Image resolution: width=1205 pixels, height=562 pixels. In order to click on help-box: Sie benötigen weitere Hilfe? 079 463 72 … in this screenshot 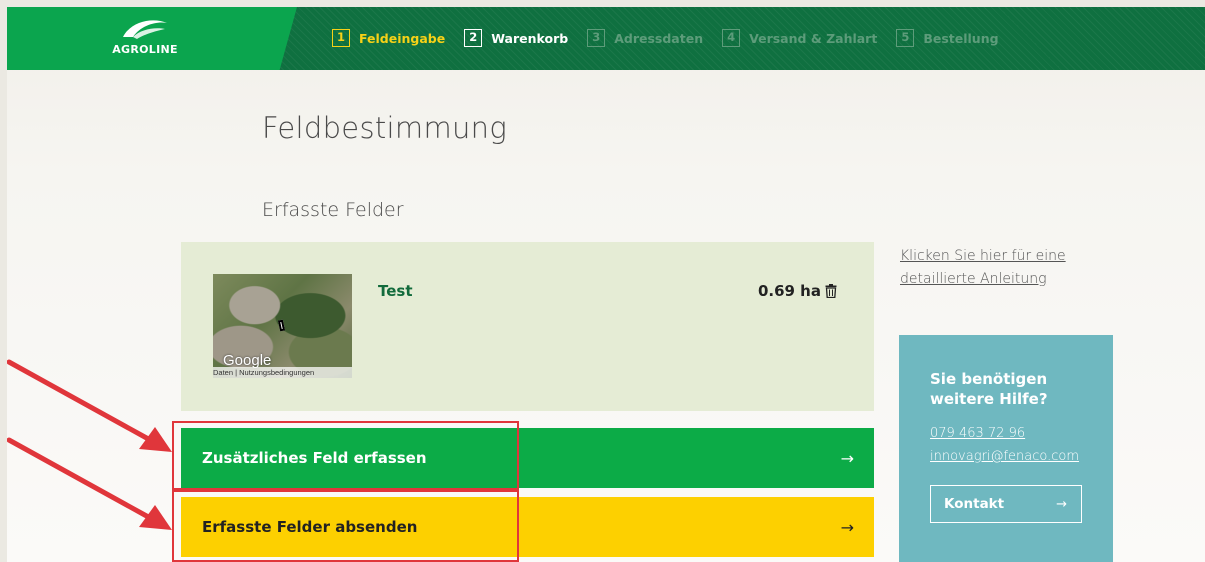, I will do `click(1006, 448)`.